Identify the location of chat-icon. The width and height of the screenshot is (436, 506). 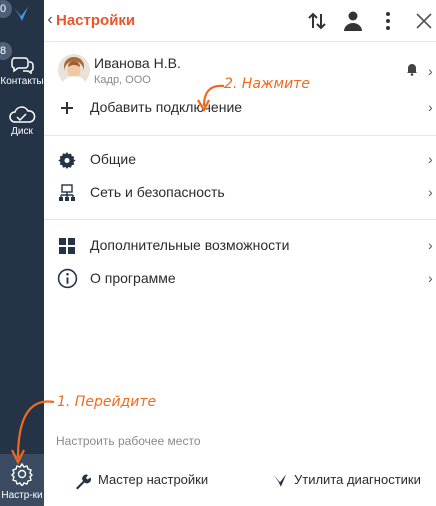
(22, 65).